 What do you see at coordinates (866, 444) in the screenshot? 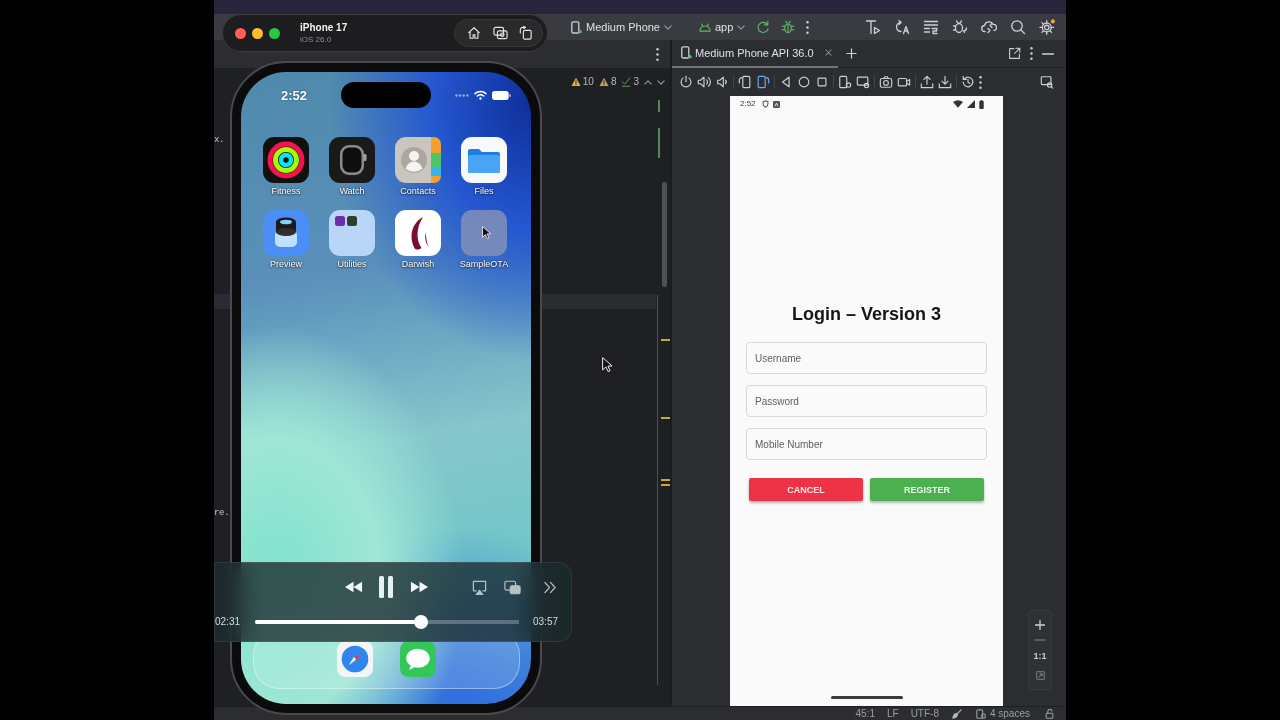
I see `input-field: Mobile Number` at bounding box center [866, 444].